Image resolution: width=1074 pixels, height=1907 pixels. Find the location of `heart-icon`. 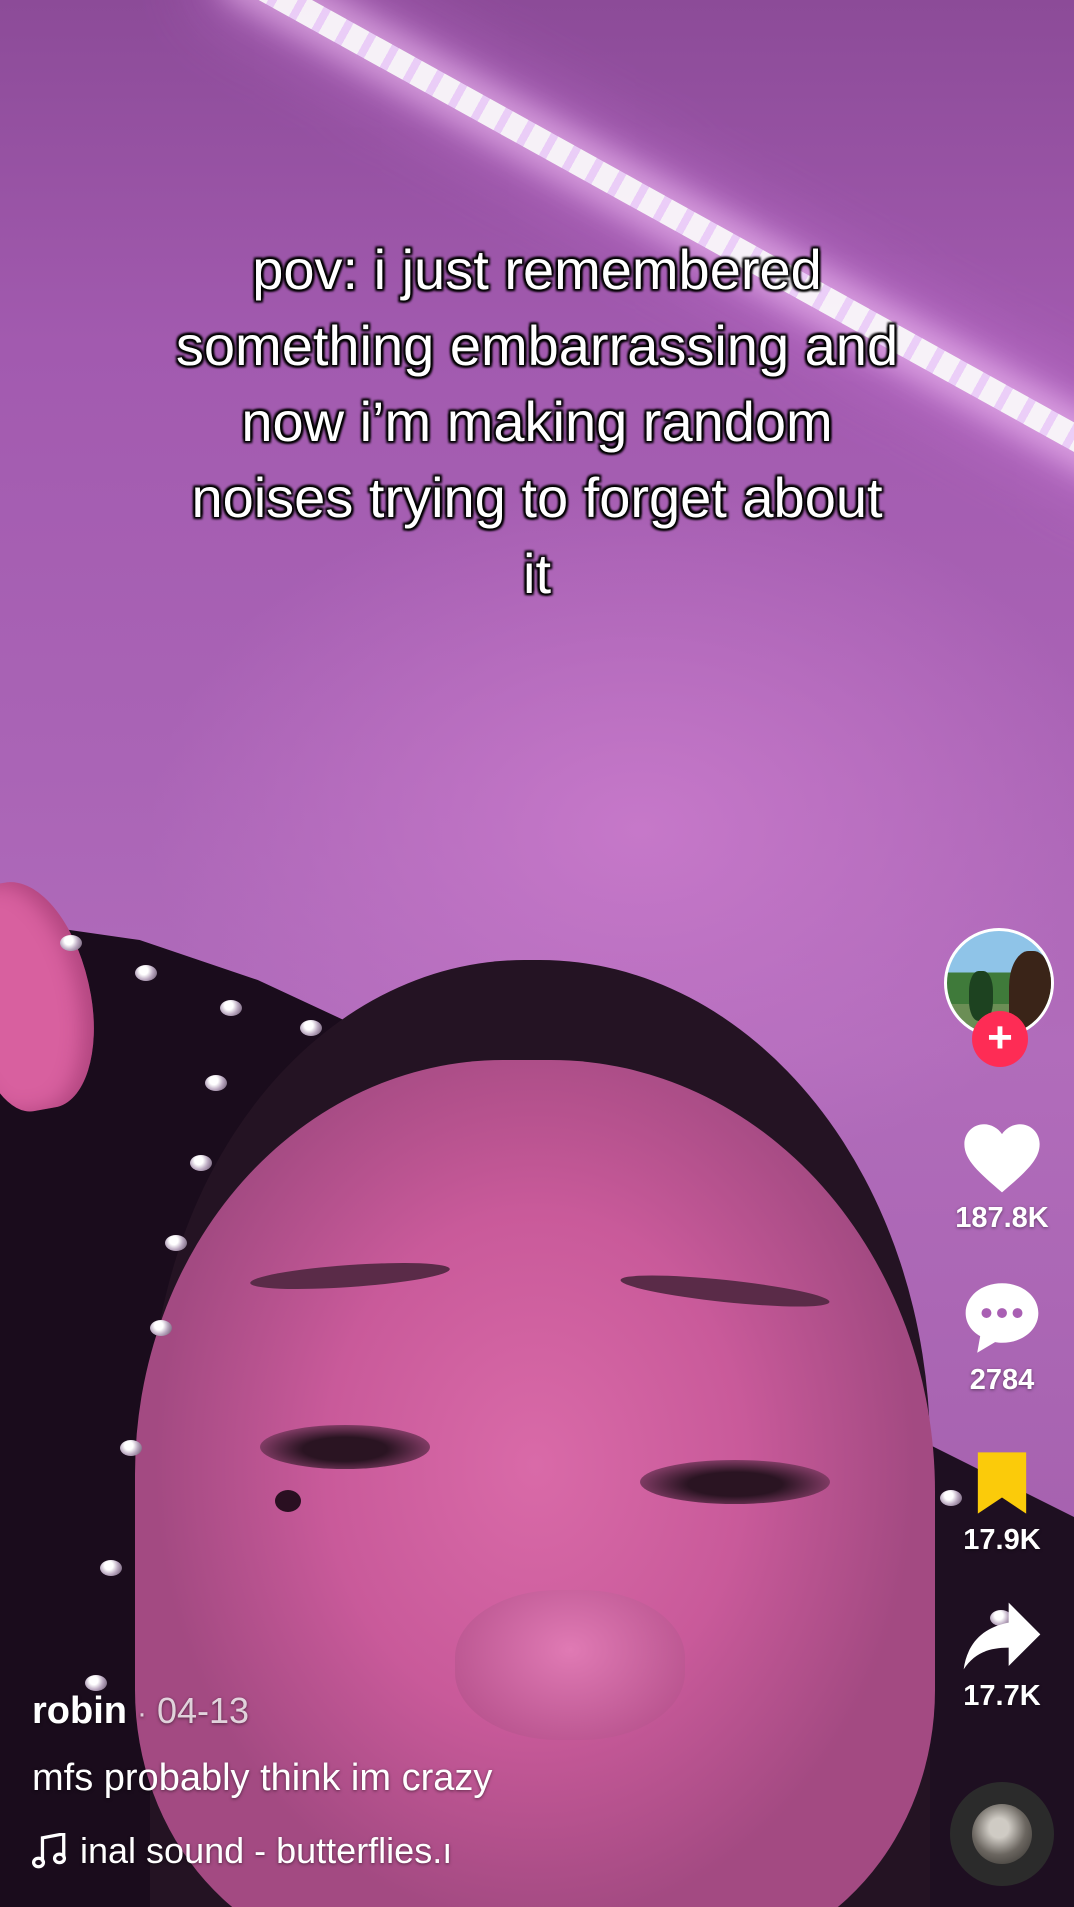

heart-icon is located at coordinates (1002, 1158).